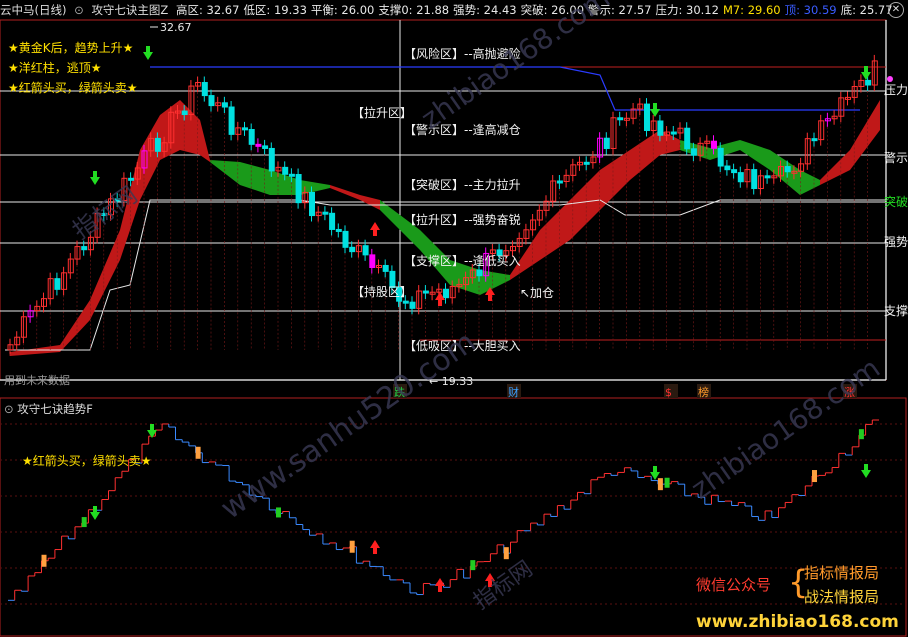 This screenshot has height=637, width=908. What do you see at coordinates (785, 428) in the screenshot?
I see `watermark-3: zhibiao168.com` at bounding box center [785, 428].